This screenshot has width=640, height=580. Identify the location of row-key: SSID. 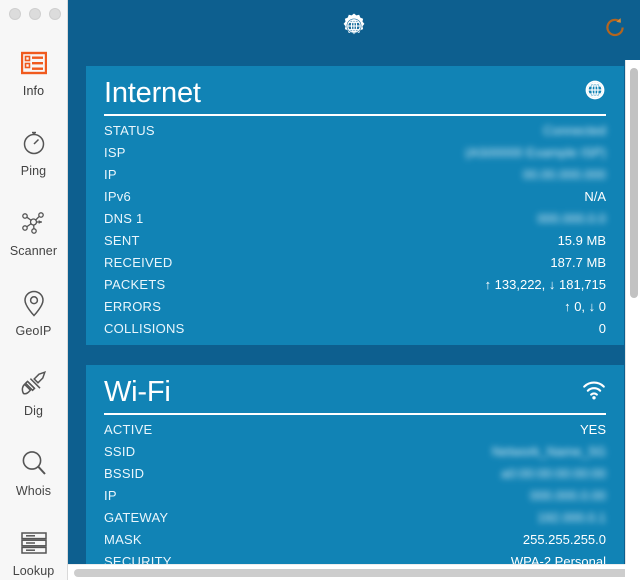
(120, 451).